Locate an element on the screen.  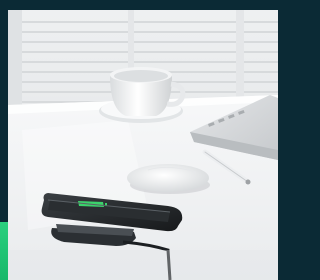
computer-mouse is located at coordinates (168, 179).